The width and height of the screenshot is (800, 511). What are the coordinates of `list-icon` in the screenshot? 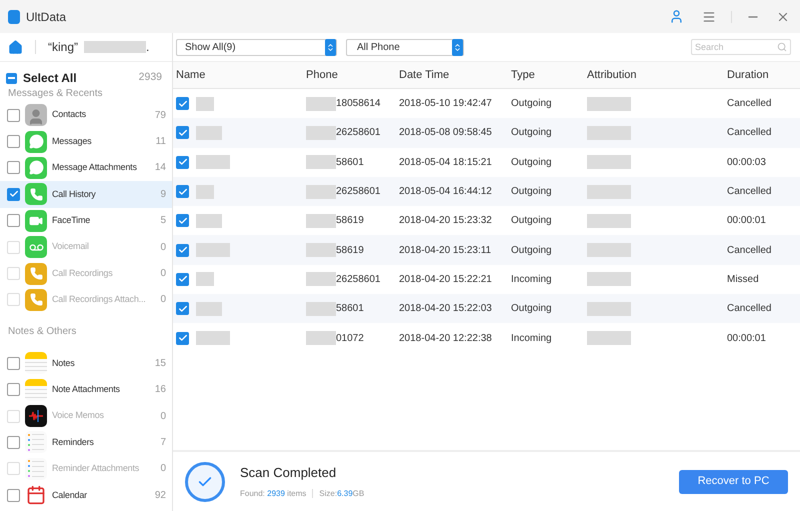 It's located at (36, 469).